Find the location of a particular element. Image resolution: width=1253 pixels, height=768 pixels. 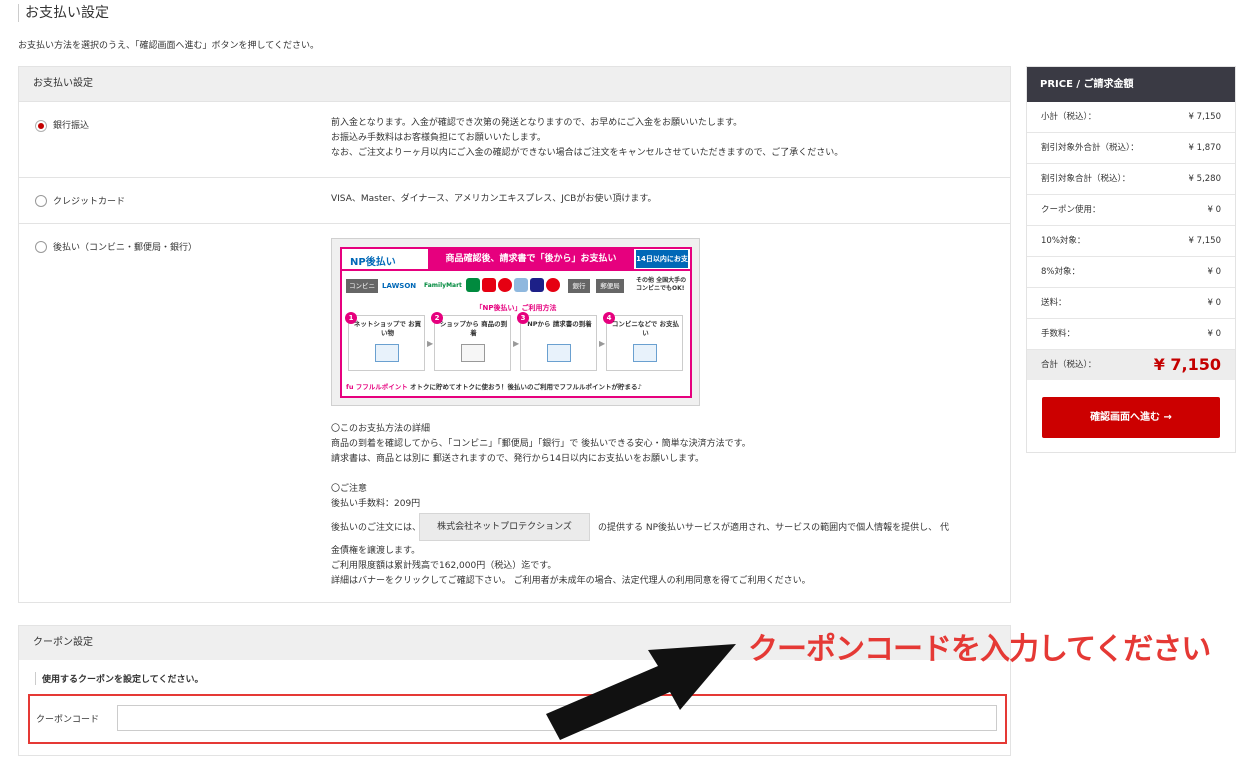

annotation-text: クーポンコードを入力してください is located at coordinates (979, 649).